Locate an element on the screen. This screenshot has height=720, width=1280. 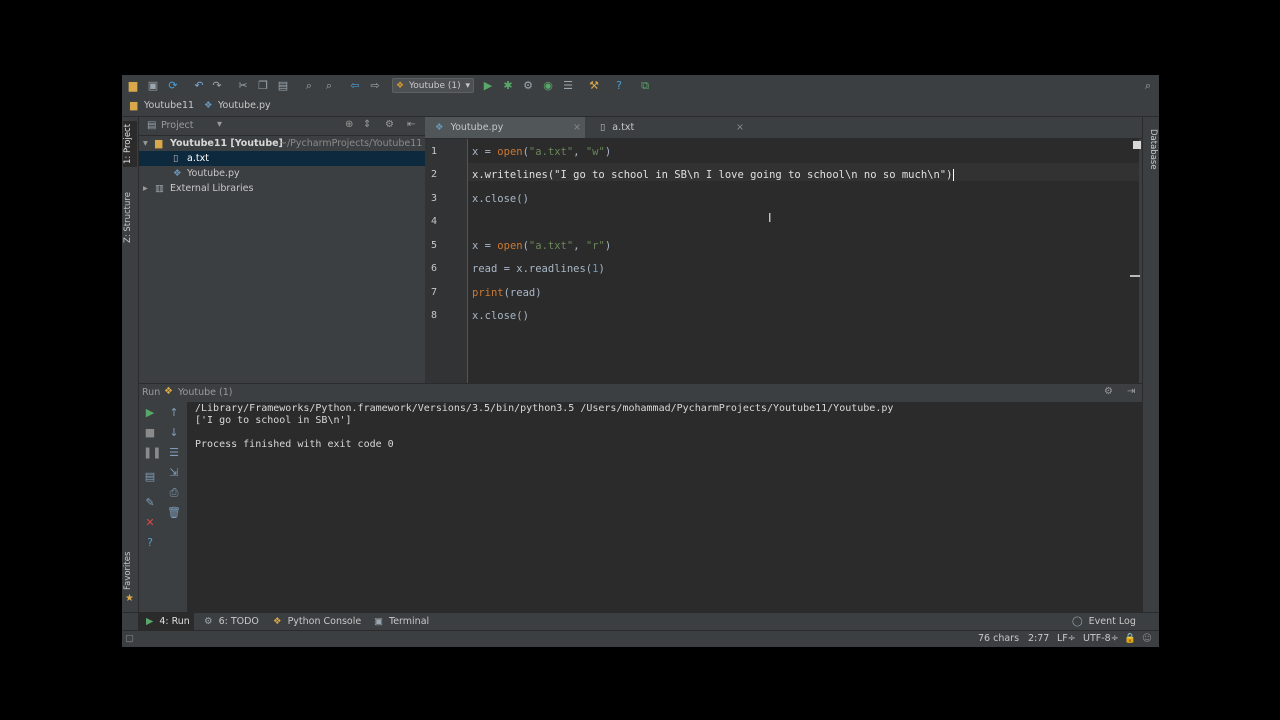
tool-tab-label: Python Console is located at coordinates (324, 621).